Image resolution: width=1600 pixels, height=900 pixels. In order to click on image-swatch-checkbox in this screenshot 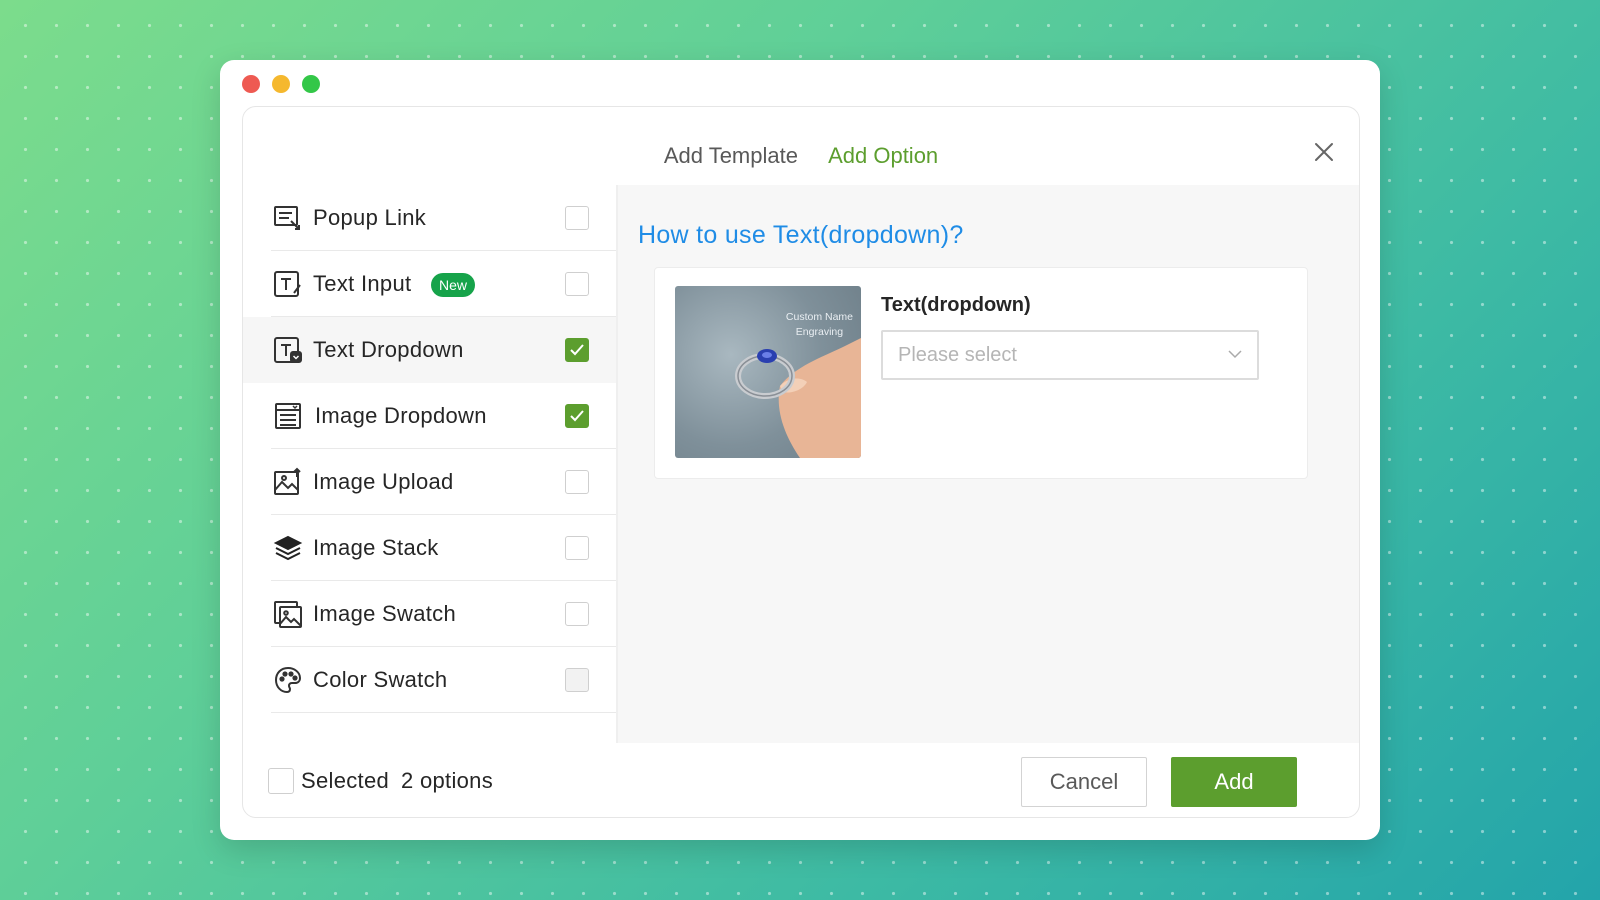, I will do `click(577, 614)`.